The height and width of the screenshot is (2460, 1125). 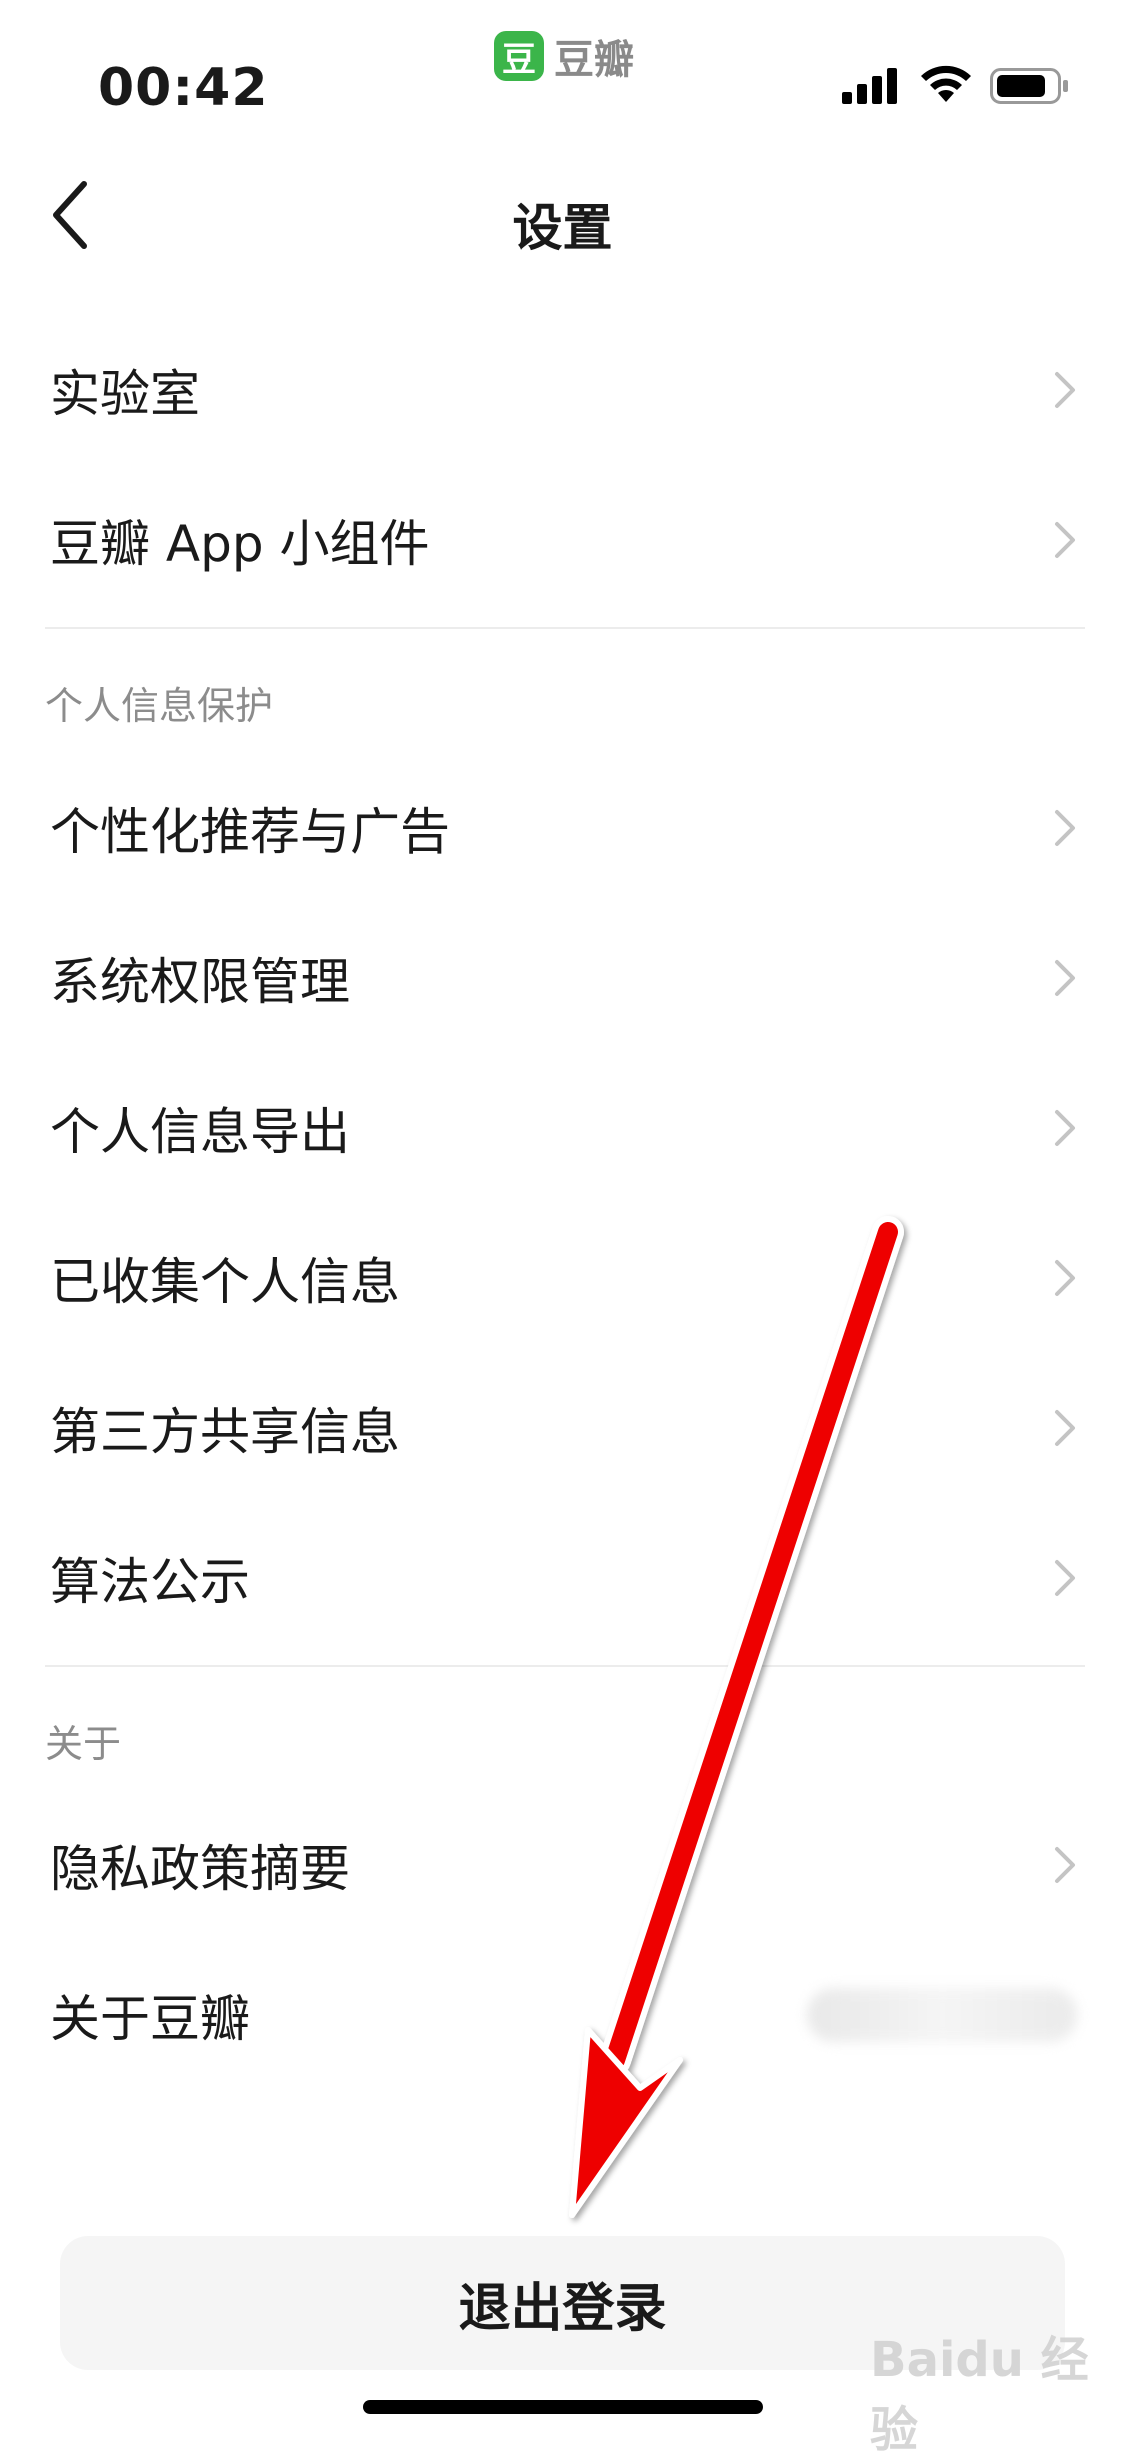 What do you see at coordinates (125, 394) in the screenshot?
I see `settings-item-label: 实验室` at bounding box center [125, 394].